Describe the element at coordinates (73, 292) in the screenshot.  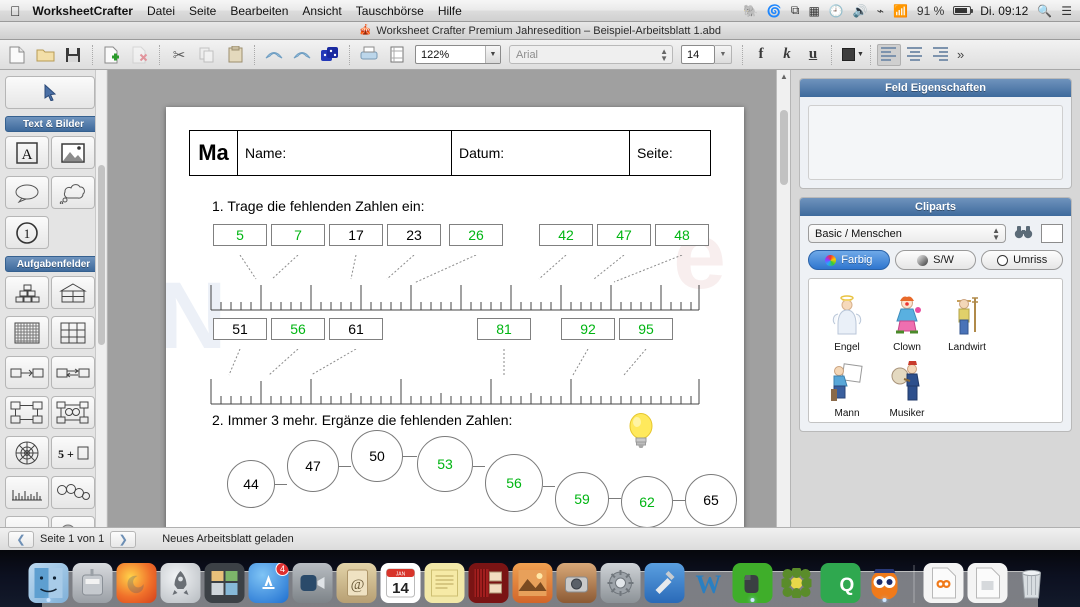
I see `number-house-tool` at that location.